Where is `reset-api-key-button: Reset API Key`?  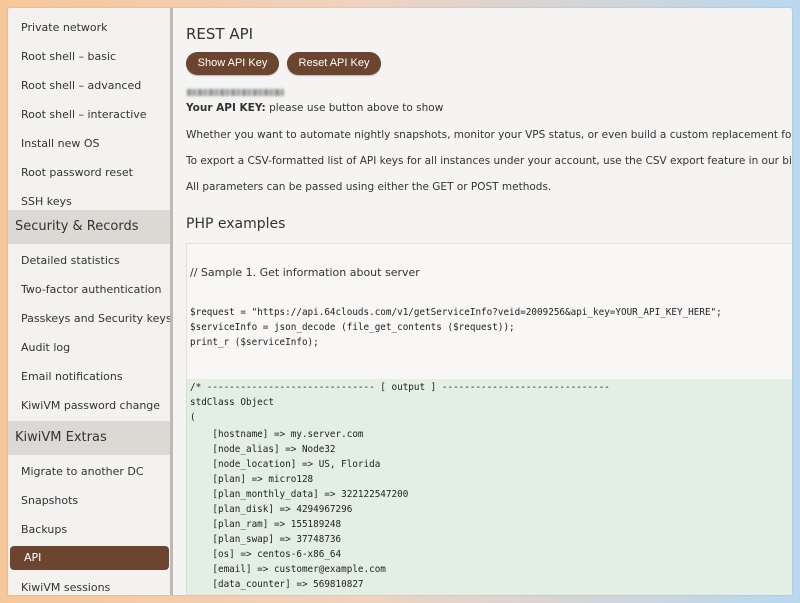 reset-api-key-button: Reset API Key is located at coordinates (334, 63).